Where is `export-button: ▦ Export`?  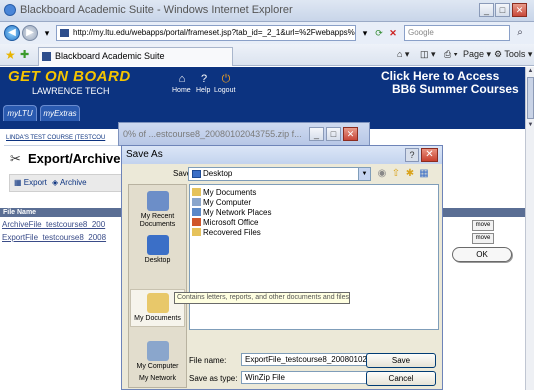
export-button: ▦ Export is located at coordinates (30, 182).